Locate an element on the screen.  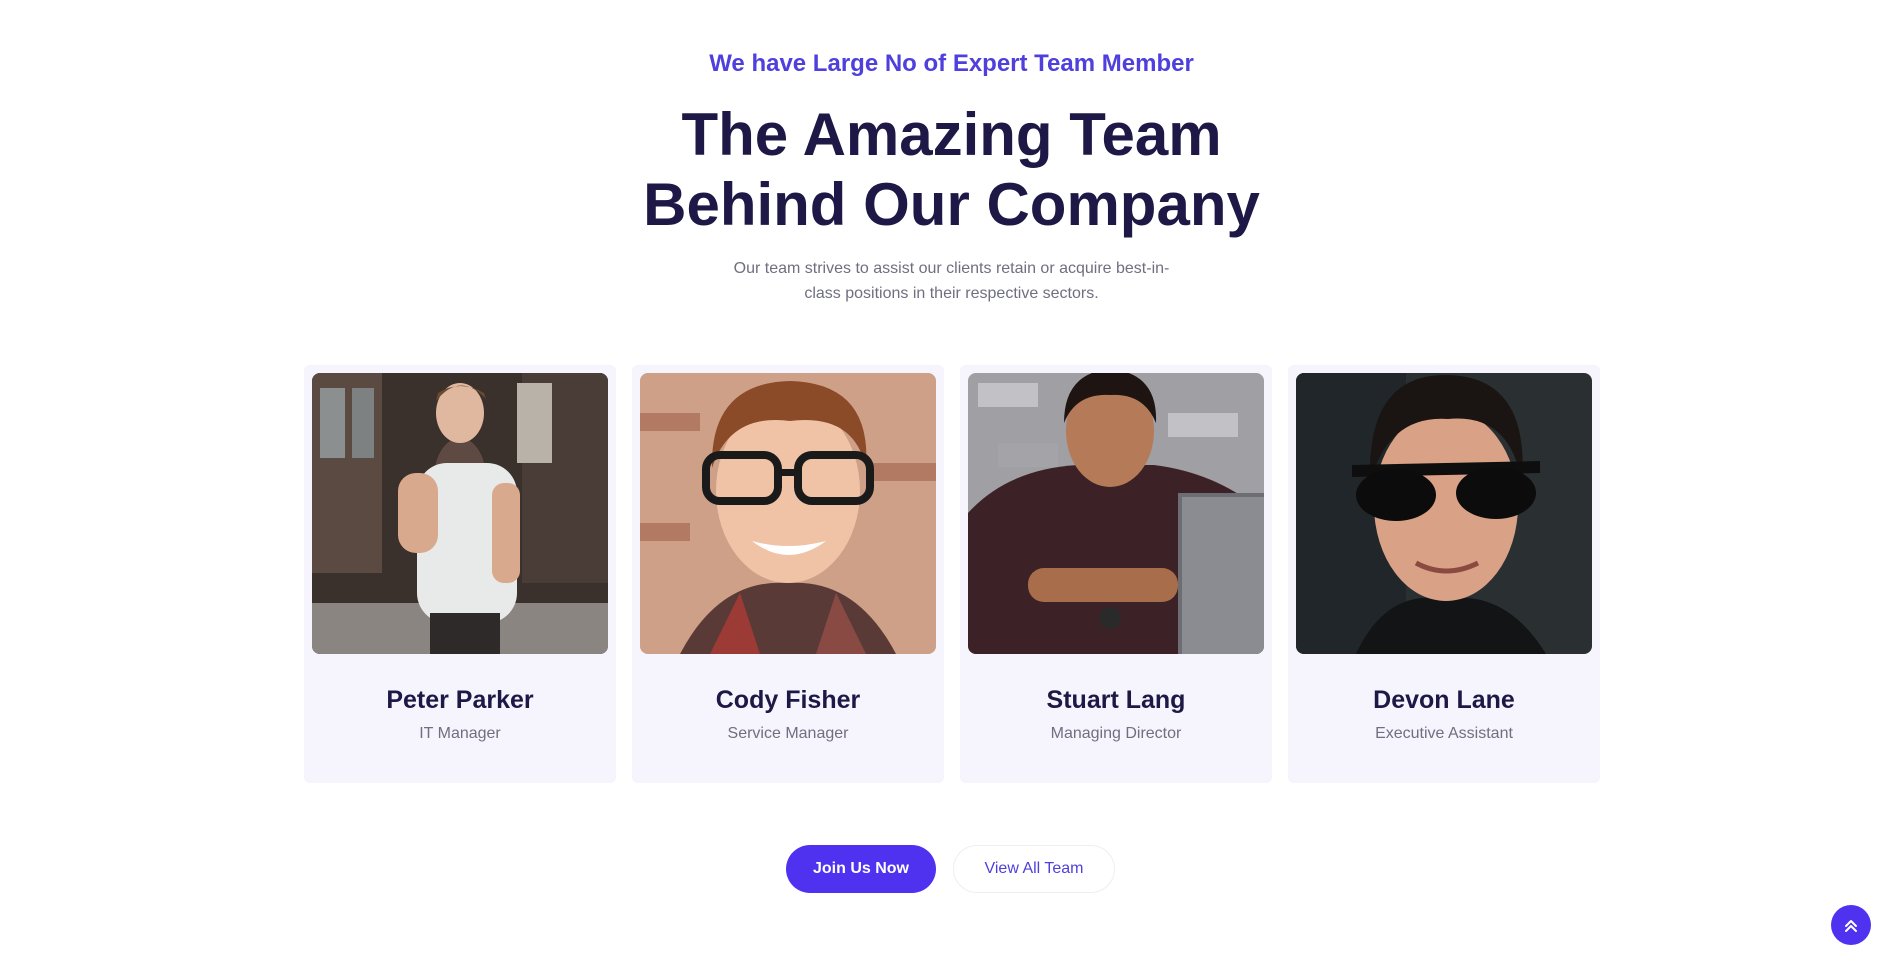
chevron-double-up-icon is located at coordinates (1851, 926).